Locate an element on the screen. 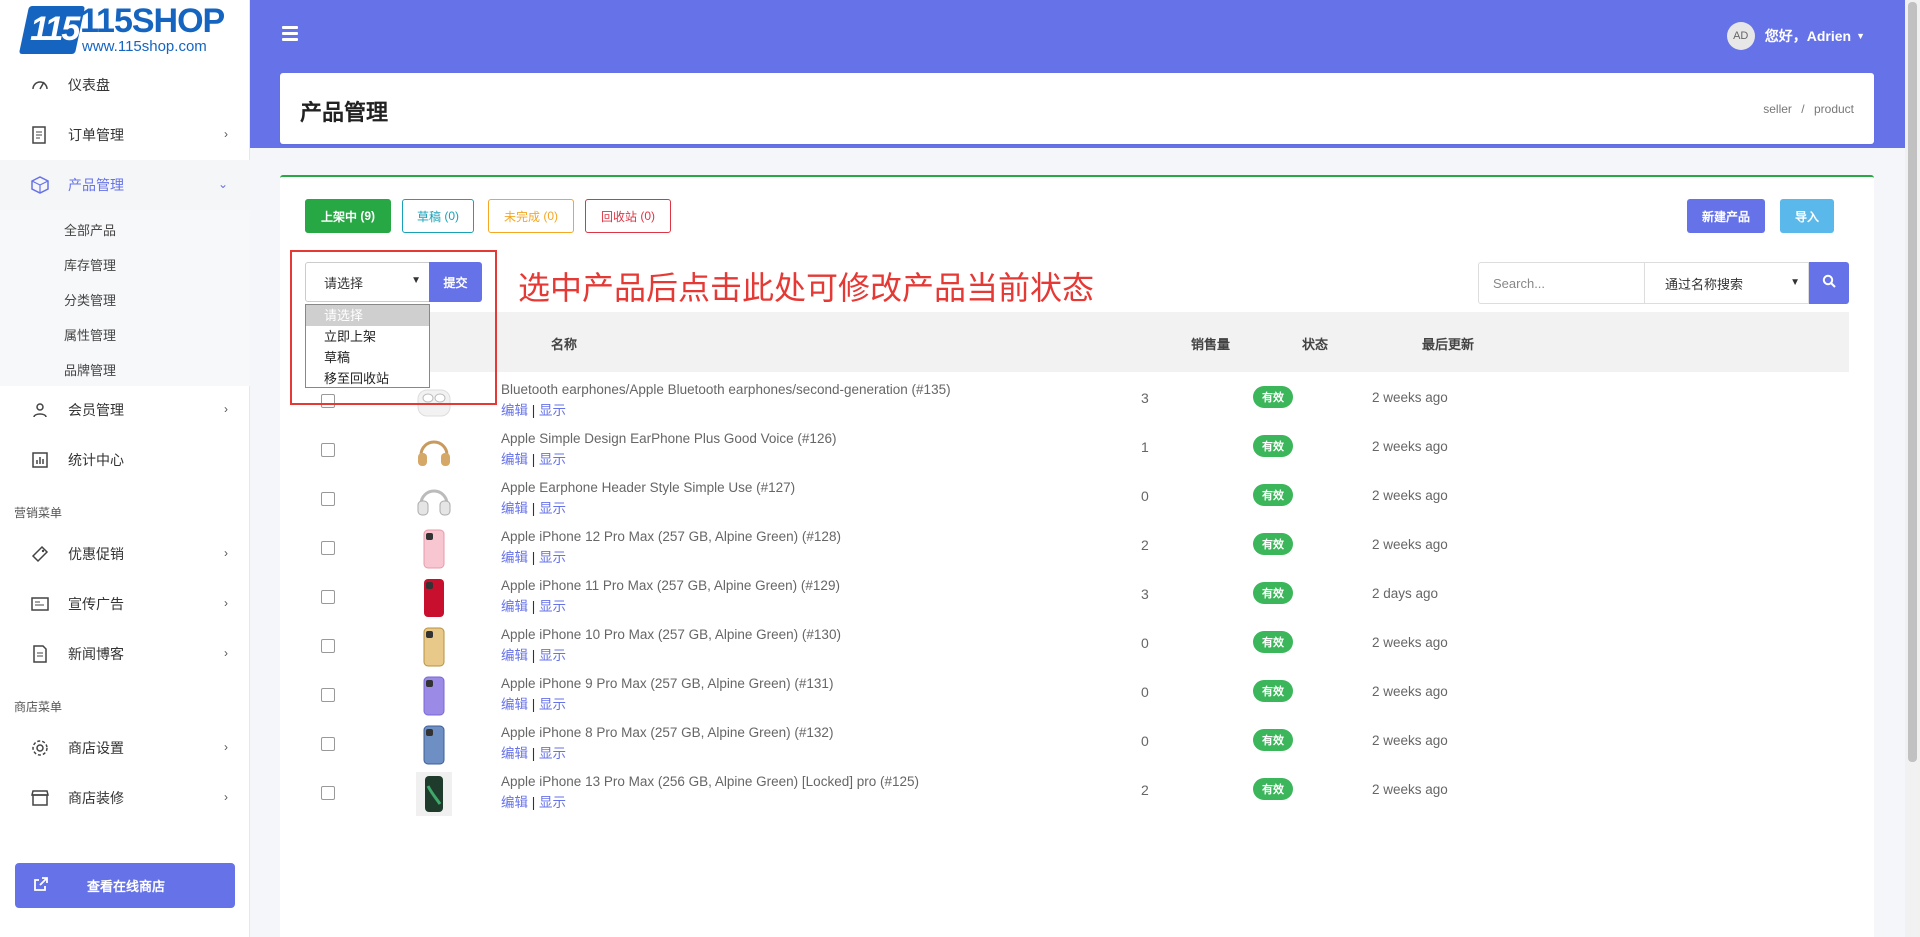  search-mode-select: 通过名称搜索 ▼ is located at coordinates (1726, 283).